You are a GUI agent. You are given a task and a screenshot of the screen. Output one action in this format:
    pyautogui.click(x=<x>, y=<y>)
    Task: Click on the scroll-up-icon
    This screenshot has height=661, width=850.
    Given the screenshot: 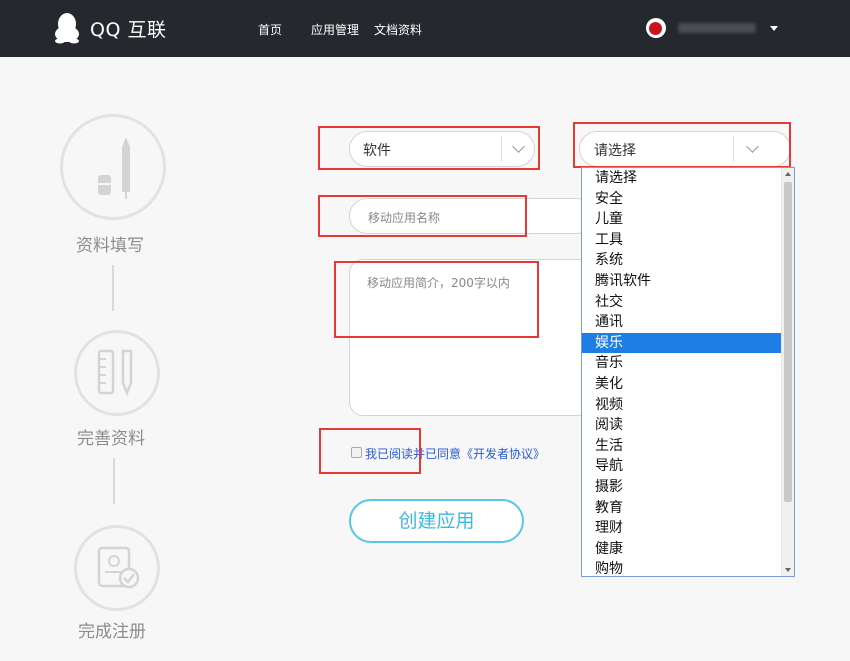 What is the action you would take?
    pyautogui.click(x=788, y=174)
    